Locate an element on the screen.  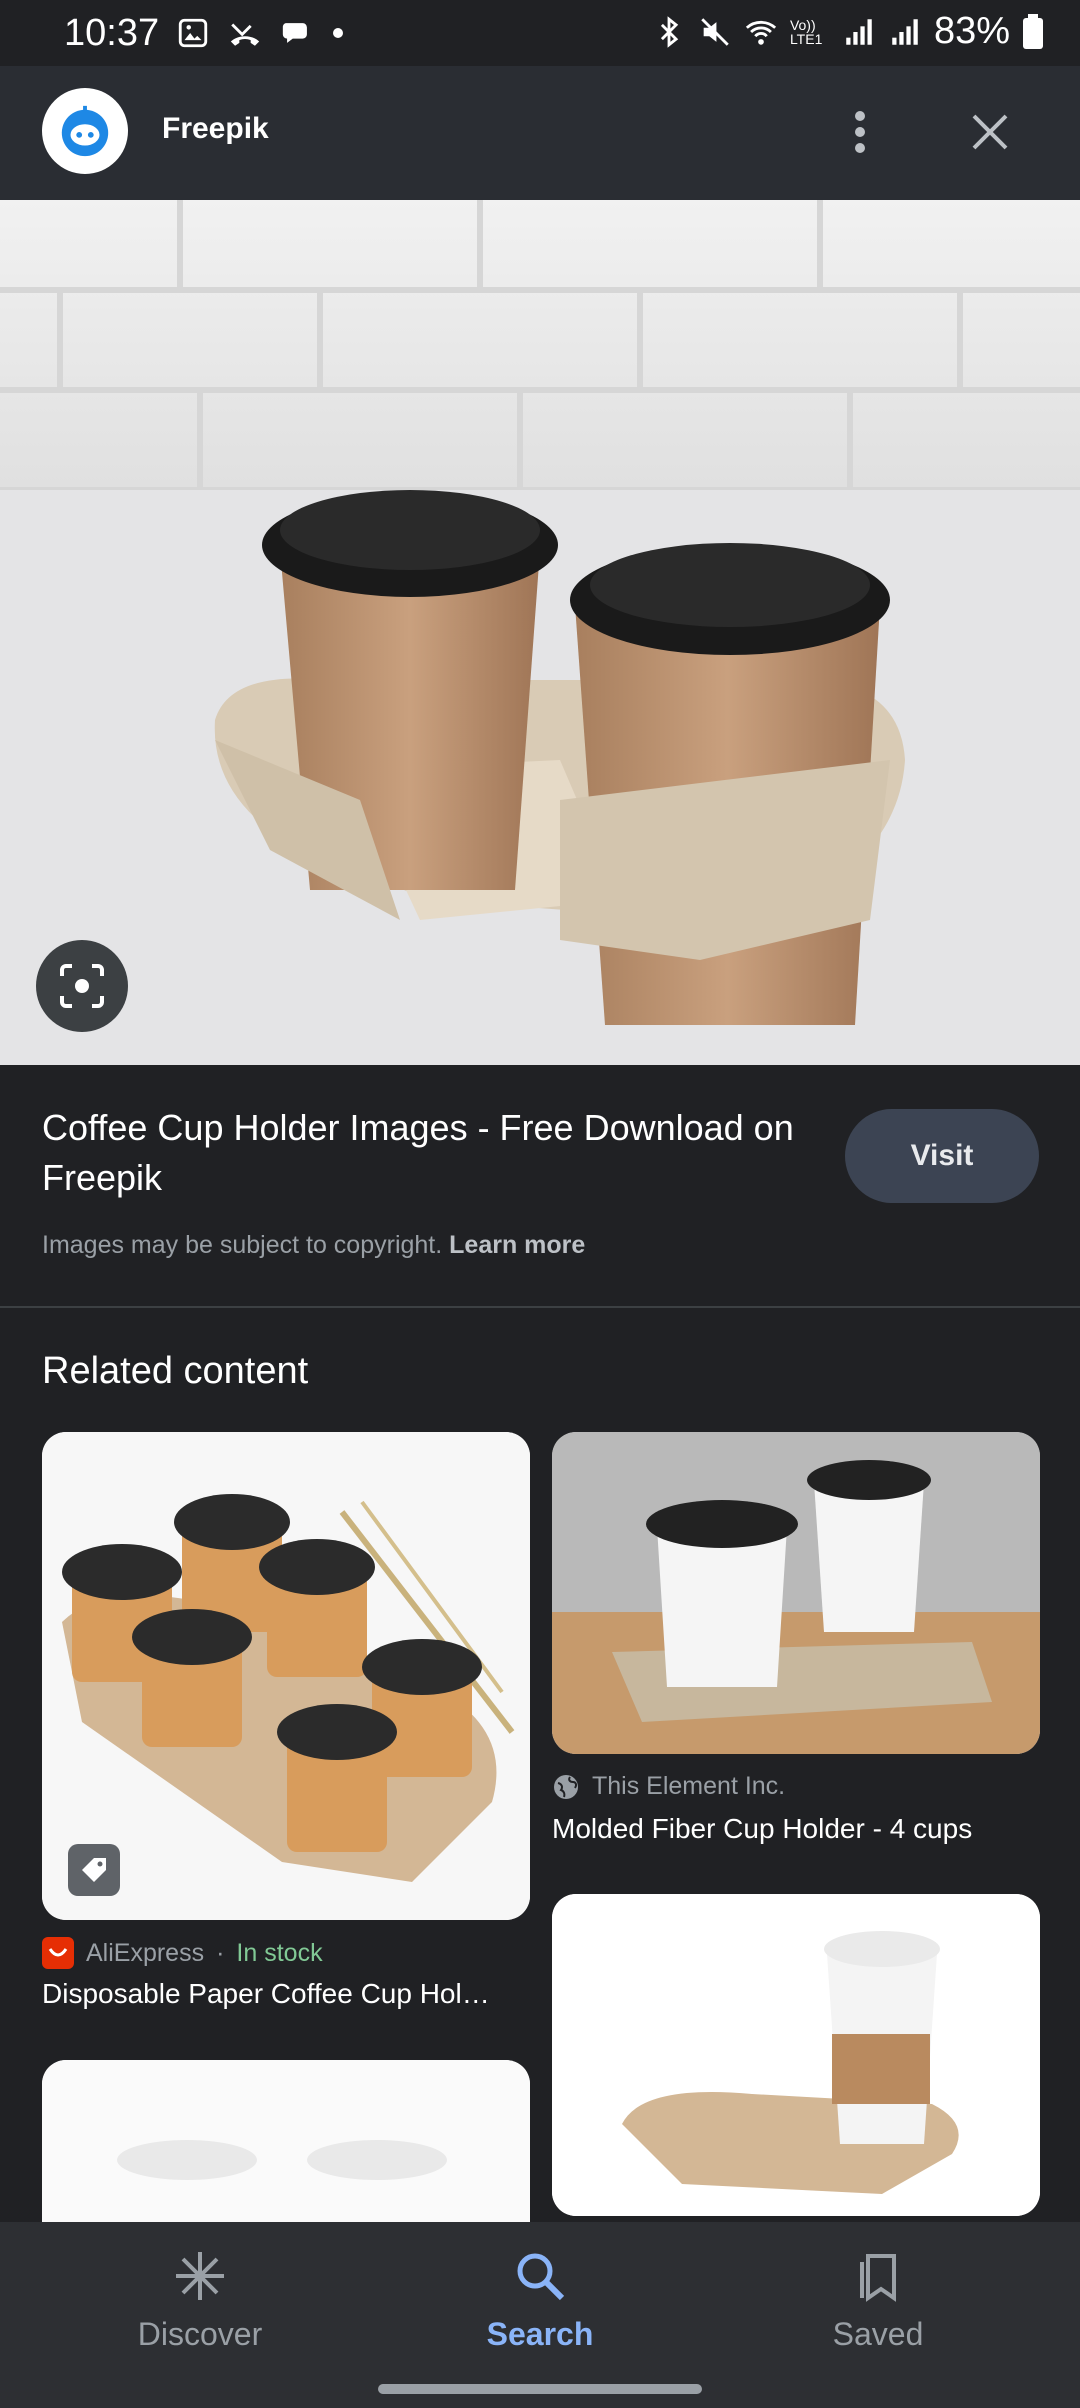
nav-search-label: Search is located at coordinates (540, 2334).